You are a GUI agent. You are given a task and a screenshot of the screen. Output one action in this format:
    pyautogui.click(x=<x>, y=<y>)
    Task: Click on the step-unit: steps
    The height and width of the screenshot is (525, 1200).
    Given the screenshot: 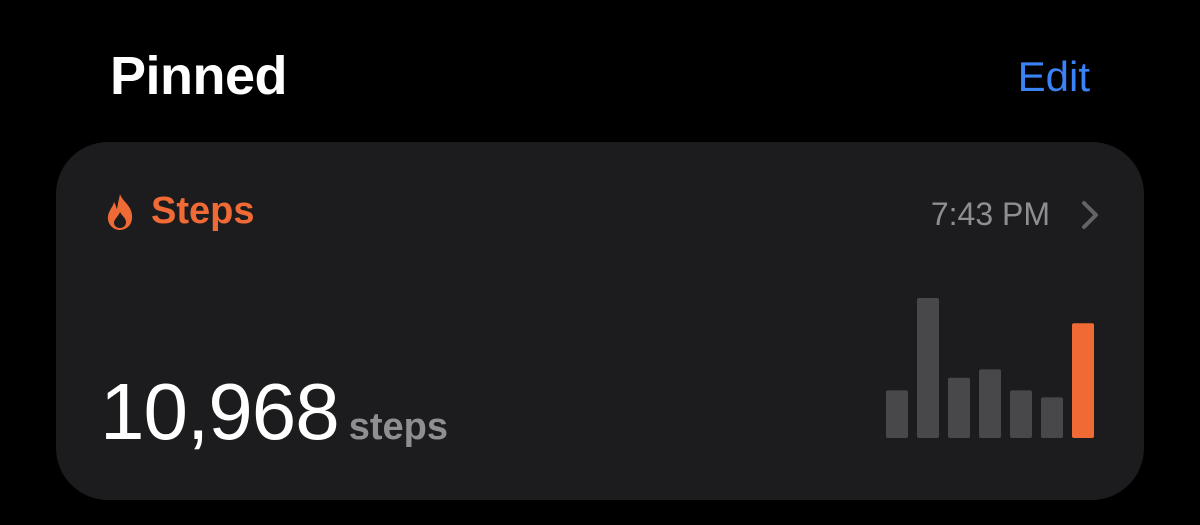 What is the action you would take?
    pyautogui.click(x=398, y=427)
    